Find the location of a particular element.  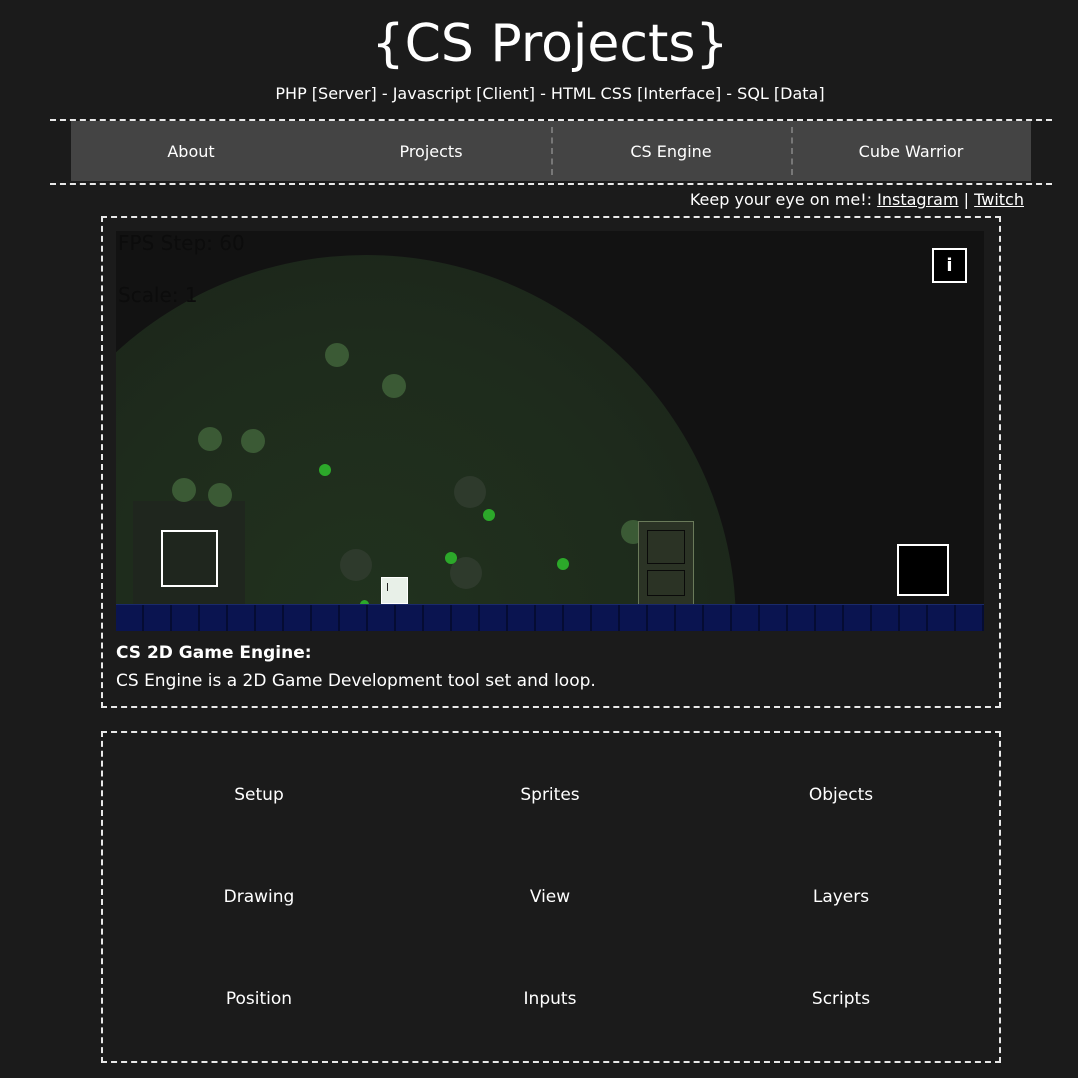

player-cube is located at coordinates (394, 590).